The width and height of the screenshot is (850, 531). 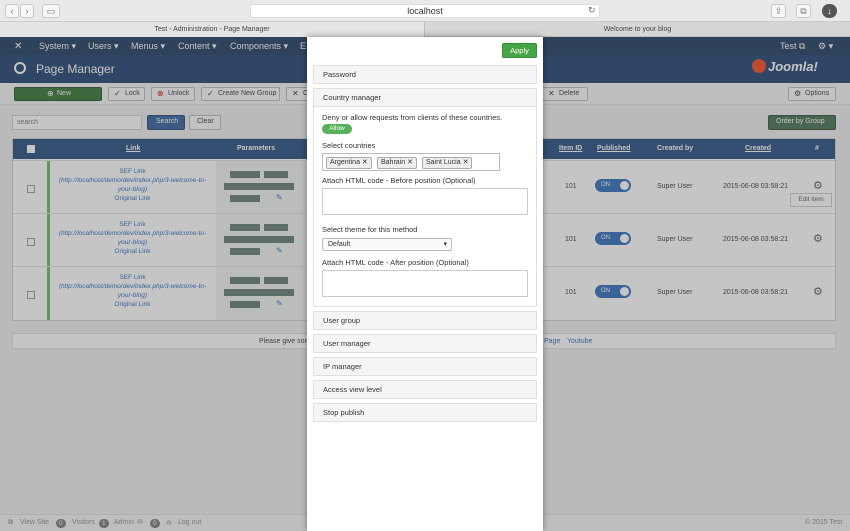 I want to click on theme-label: Select theme for this method, so click(x=370, y=229).